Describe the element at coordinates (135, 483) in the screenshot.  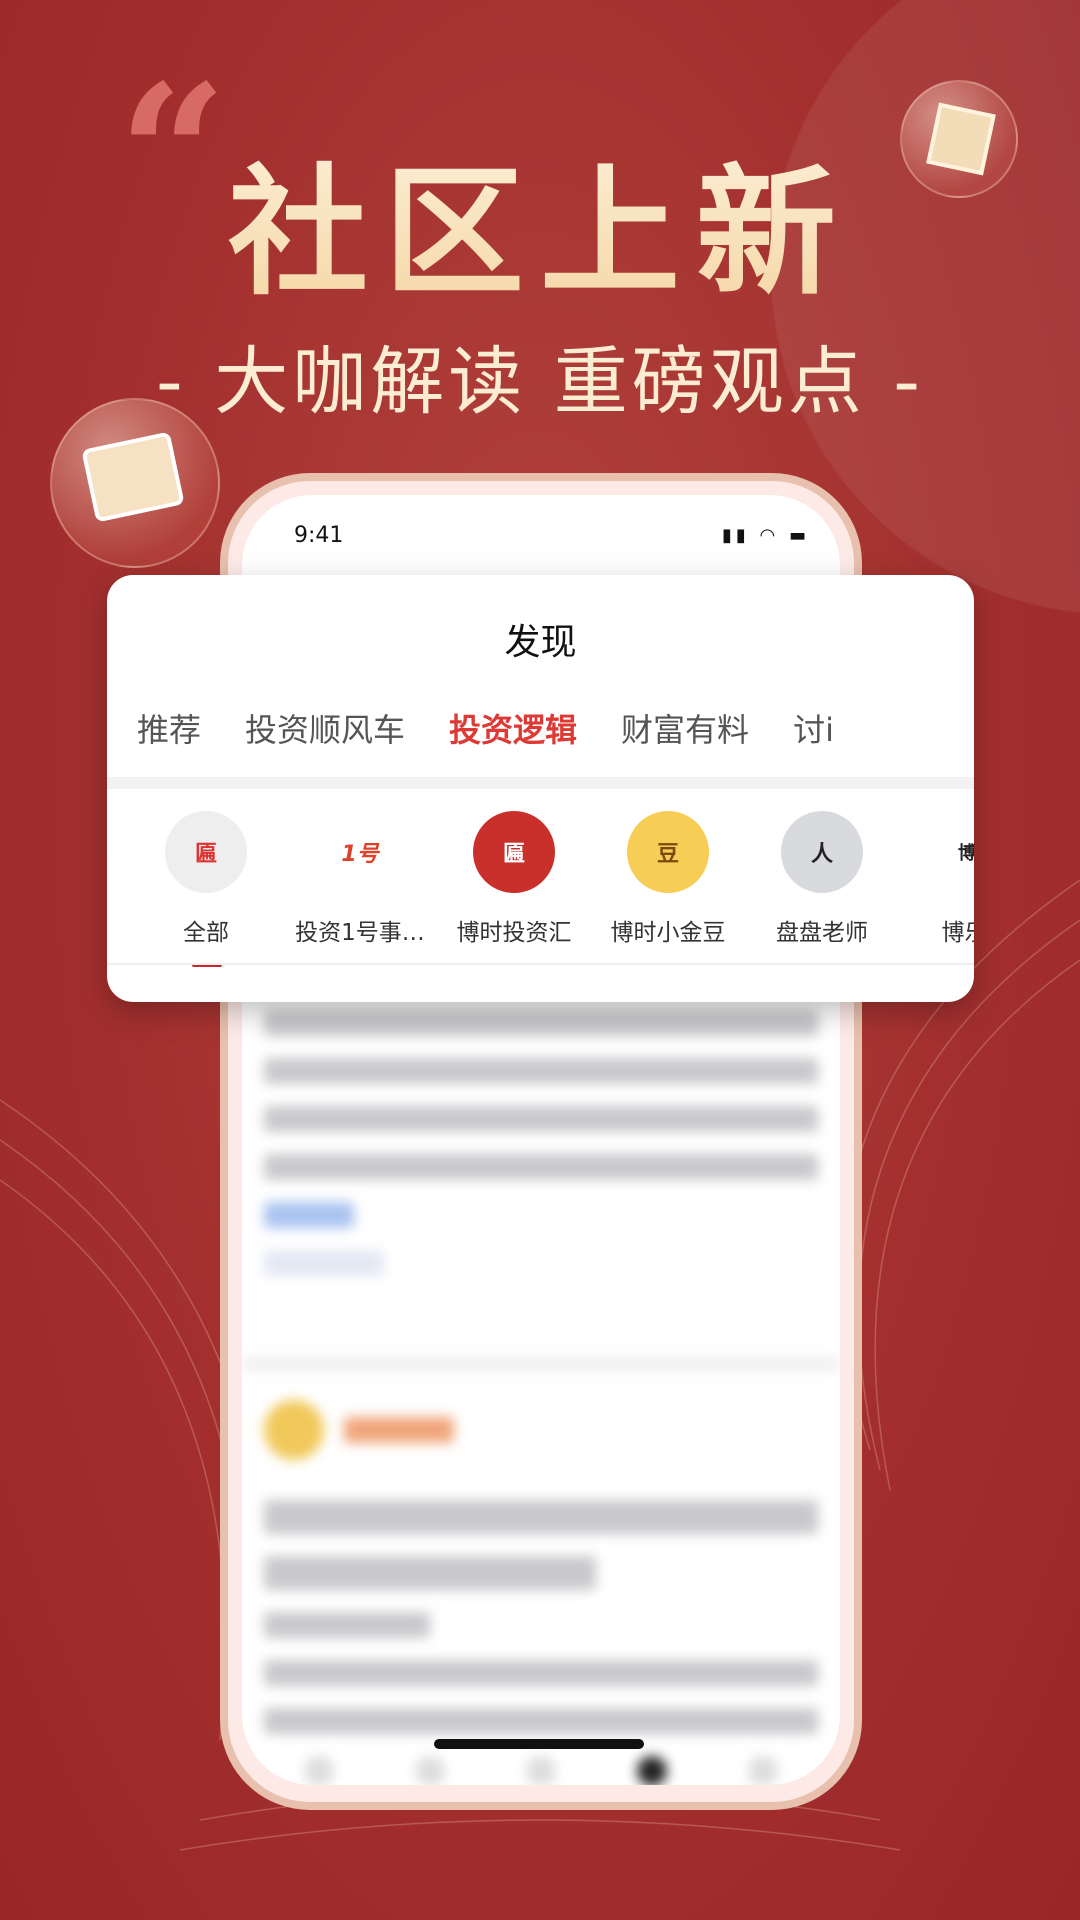
I see `chat-bubble-icon` at that location.